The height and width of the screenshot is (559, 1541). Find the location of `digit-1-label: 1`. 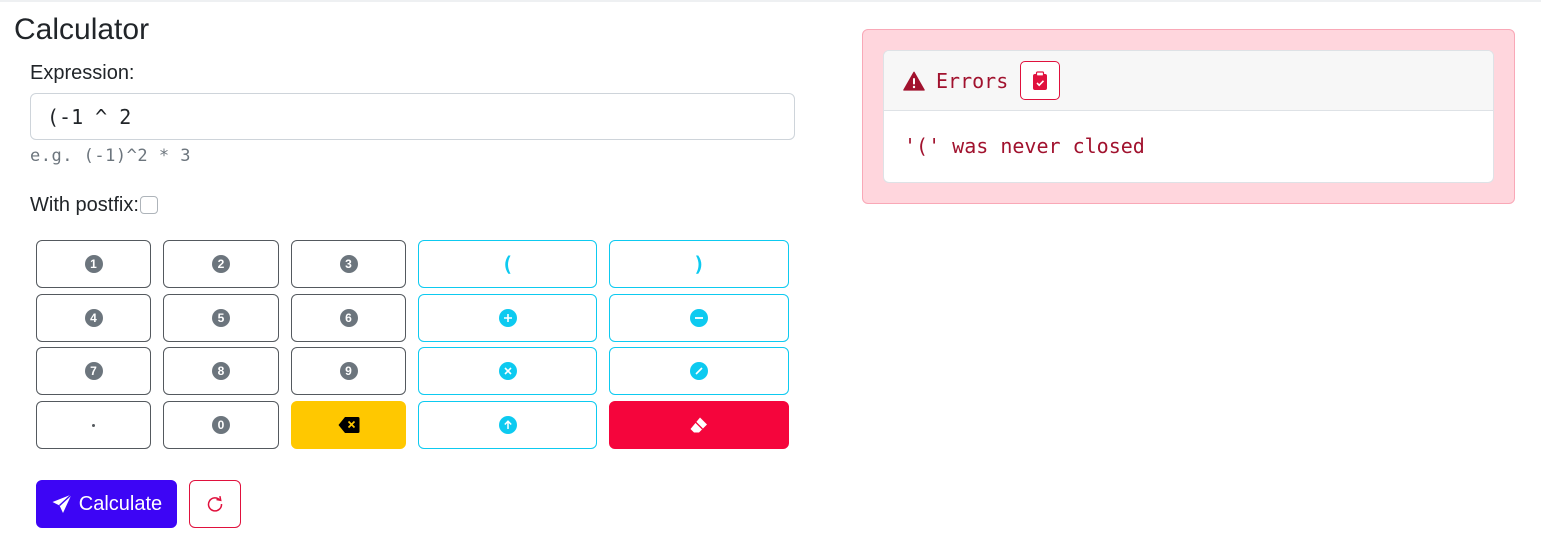

digit-1-label: 1 is located at coordinates (93, 264).